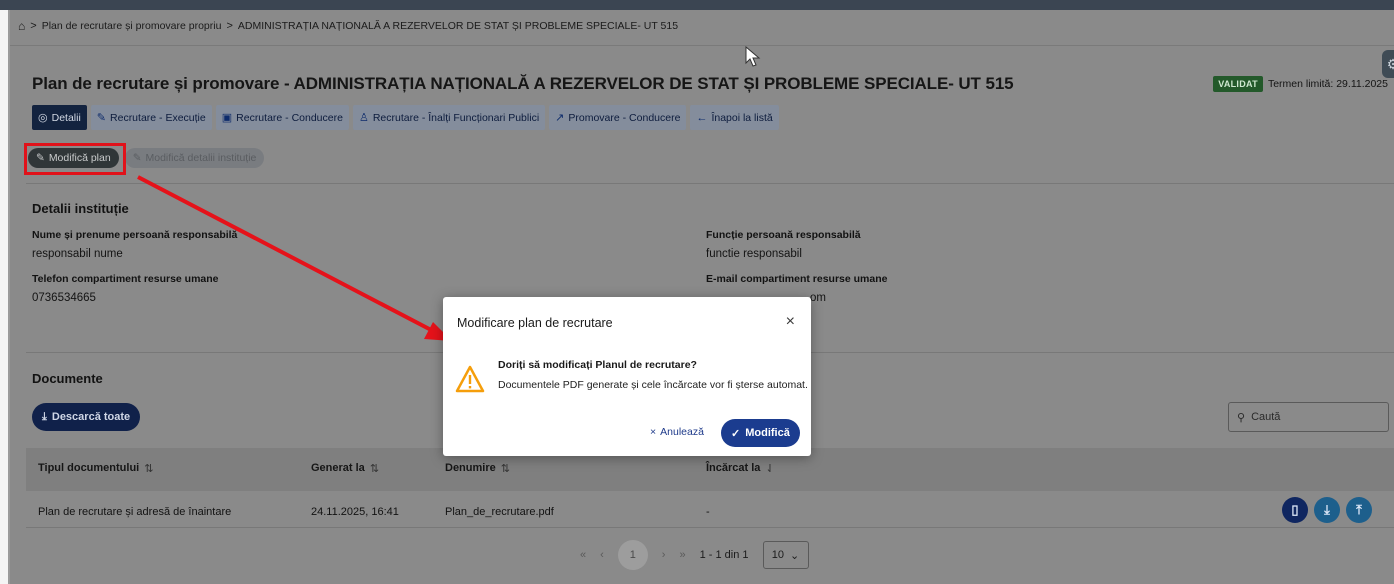 Image resolution: width=1394 pixels, height=584 pixels. Describe the element at coordinates (795, 555) in the screenshot. I see `chevron-down-icon: ⌄` at that location.